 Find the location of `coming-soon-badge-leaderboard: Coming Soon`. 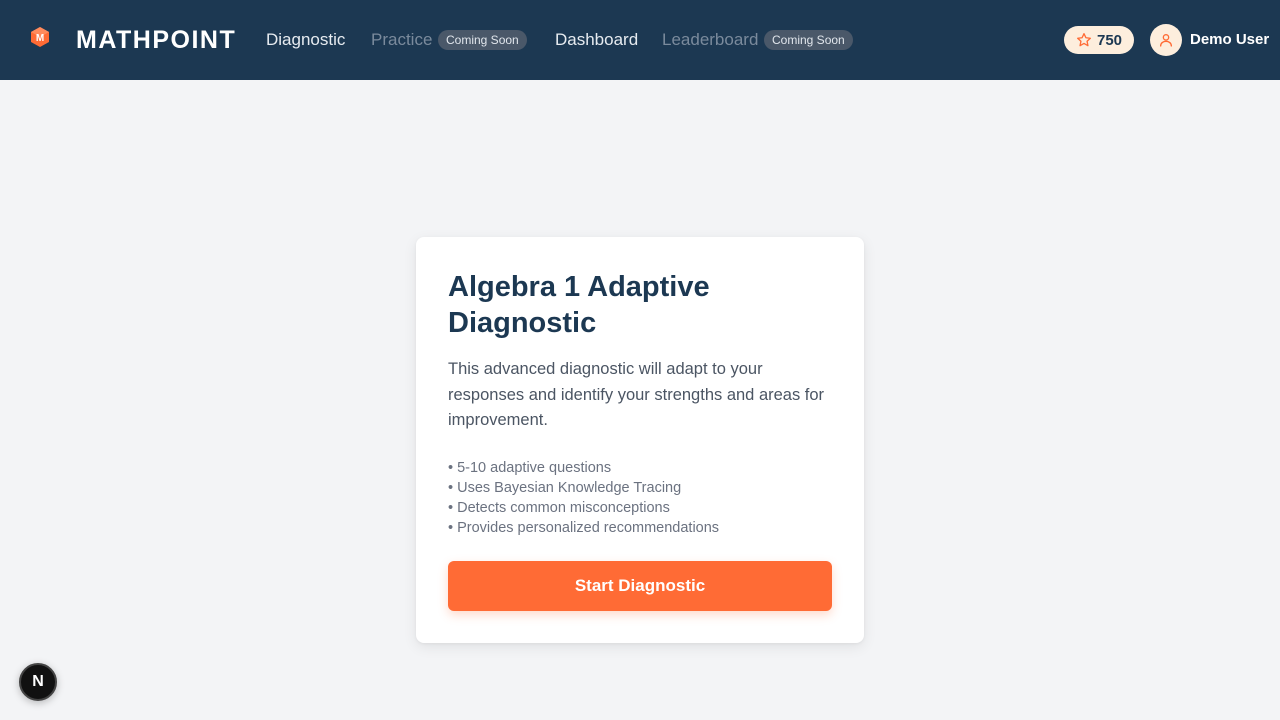

coming-soon-badge-leaderboard: Coming Soon is located at coordinates (808, 40).